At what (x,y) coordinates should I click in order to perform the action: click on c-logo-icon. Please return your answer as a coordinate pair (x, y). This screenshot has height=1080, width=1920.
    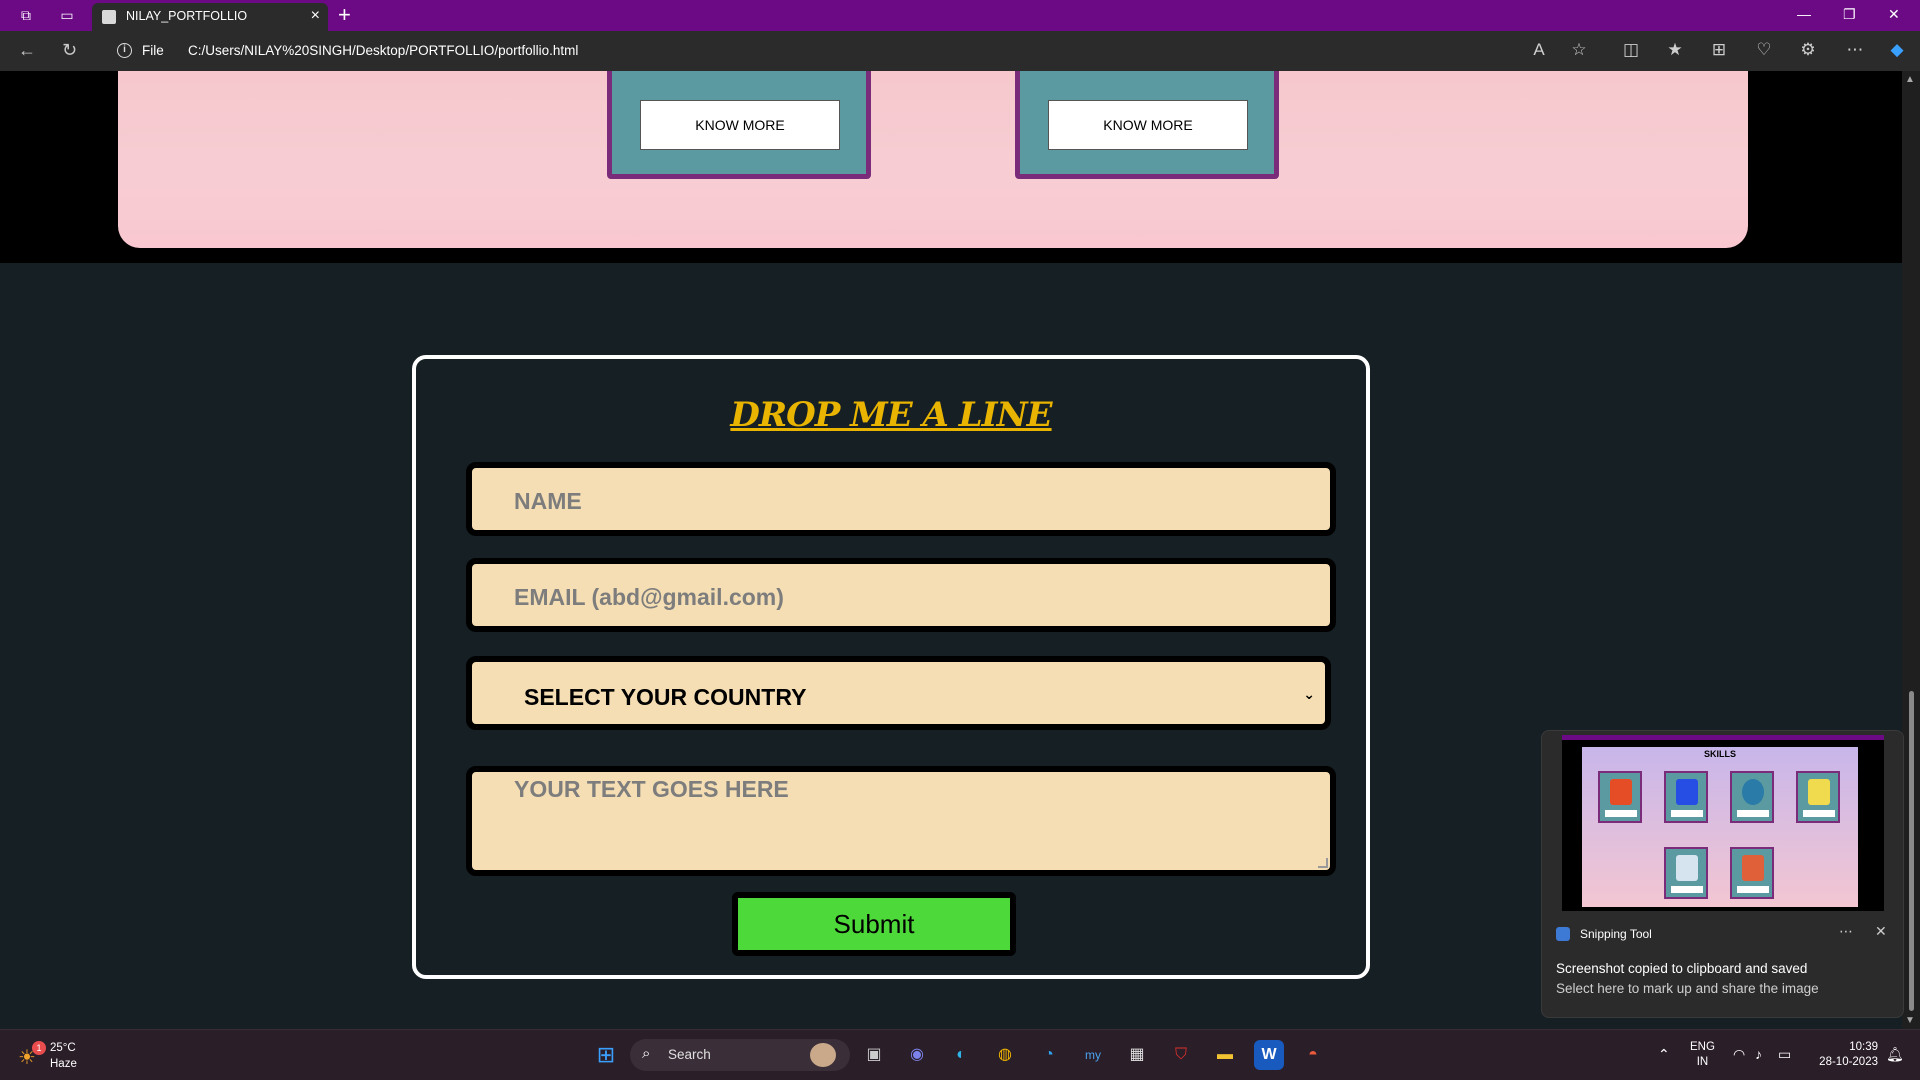
    Looking at the image, I should click on (1687, 868).